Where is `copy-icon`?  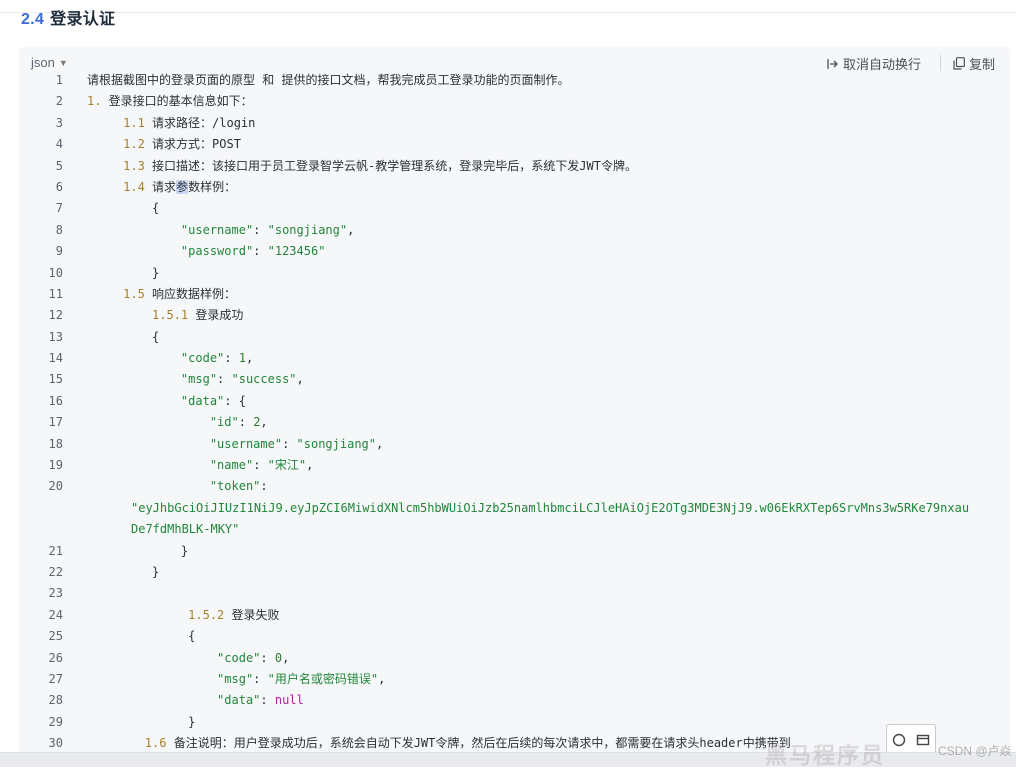
copy-icon is located at coordinates (959, 63).